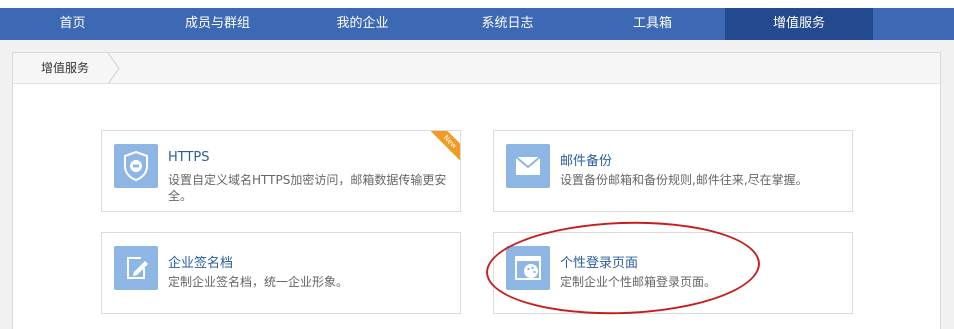 The image size is (954, 329). What do you see at coordinates (638, 282) in the screenshot?
I see `card-description: 定制企业个性邮箱登录页面。` at bounding box center [638, 282].